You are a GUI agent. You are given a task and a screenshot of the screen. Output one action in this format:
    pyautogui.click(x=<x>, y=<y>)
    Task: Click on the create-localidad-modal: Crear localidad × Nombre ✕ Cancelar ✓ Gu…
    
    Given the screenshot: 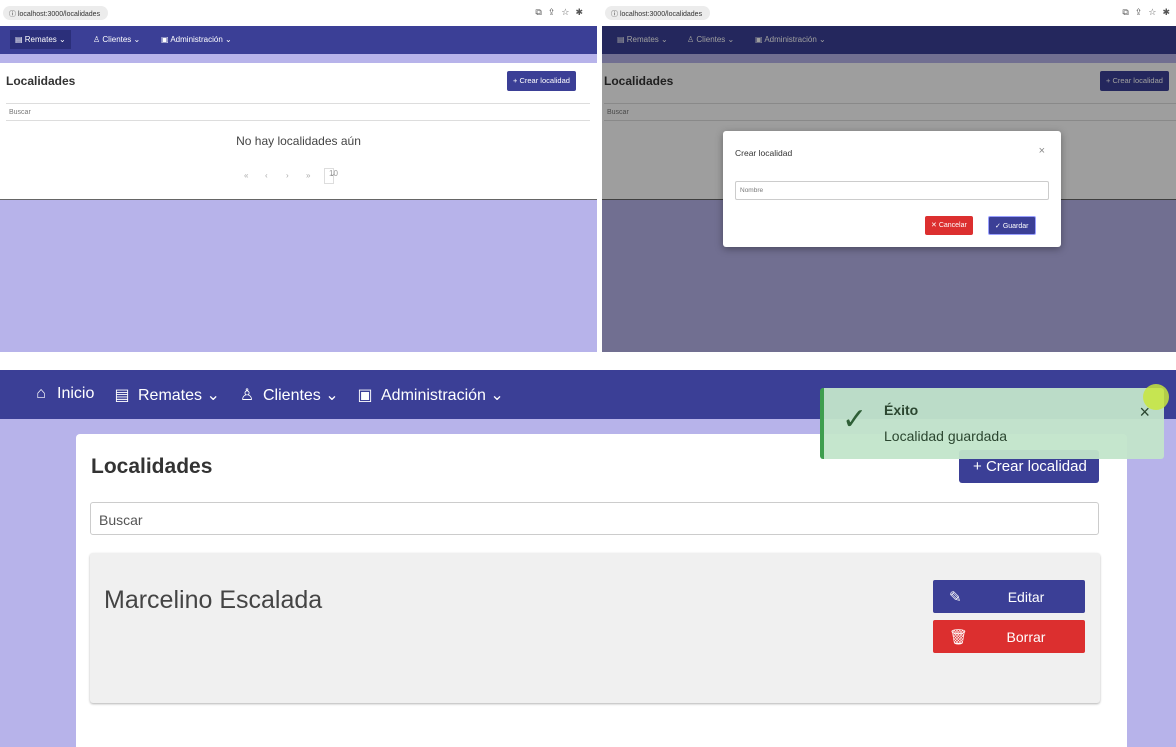 What is the action you would take?
    pyautogui.click(x=892, y=189)
    